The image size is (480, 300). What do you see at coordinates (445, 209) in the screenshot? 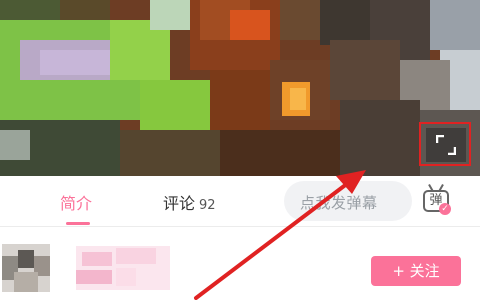
I see `check-icon: ✓` at bounding box center [445, 209].